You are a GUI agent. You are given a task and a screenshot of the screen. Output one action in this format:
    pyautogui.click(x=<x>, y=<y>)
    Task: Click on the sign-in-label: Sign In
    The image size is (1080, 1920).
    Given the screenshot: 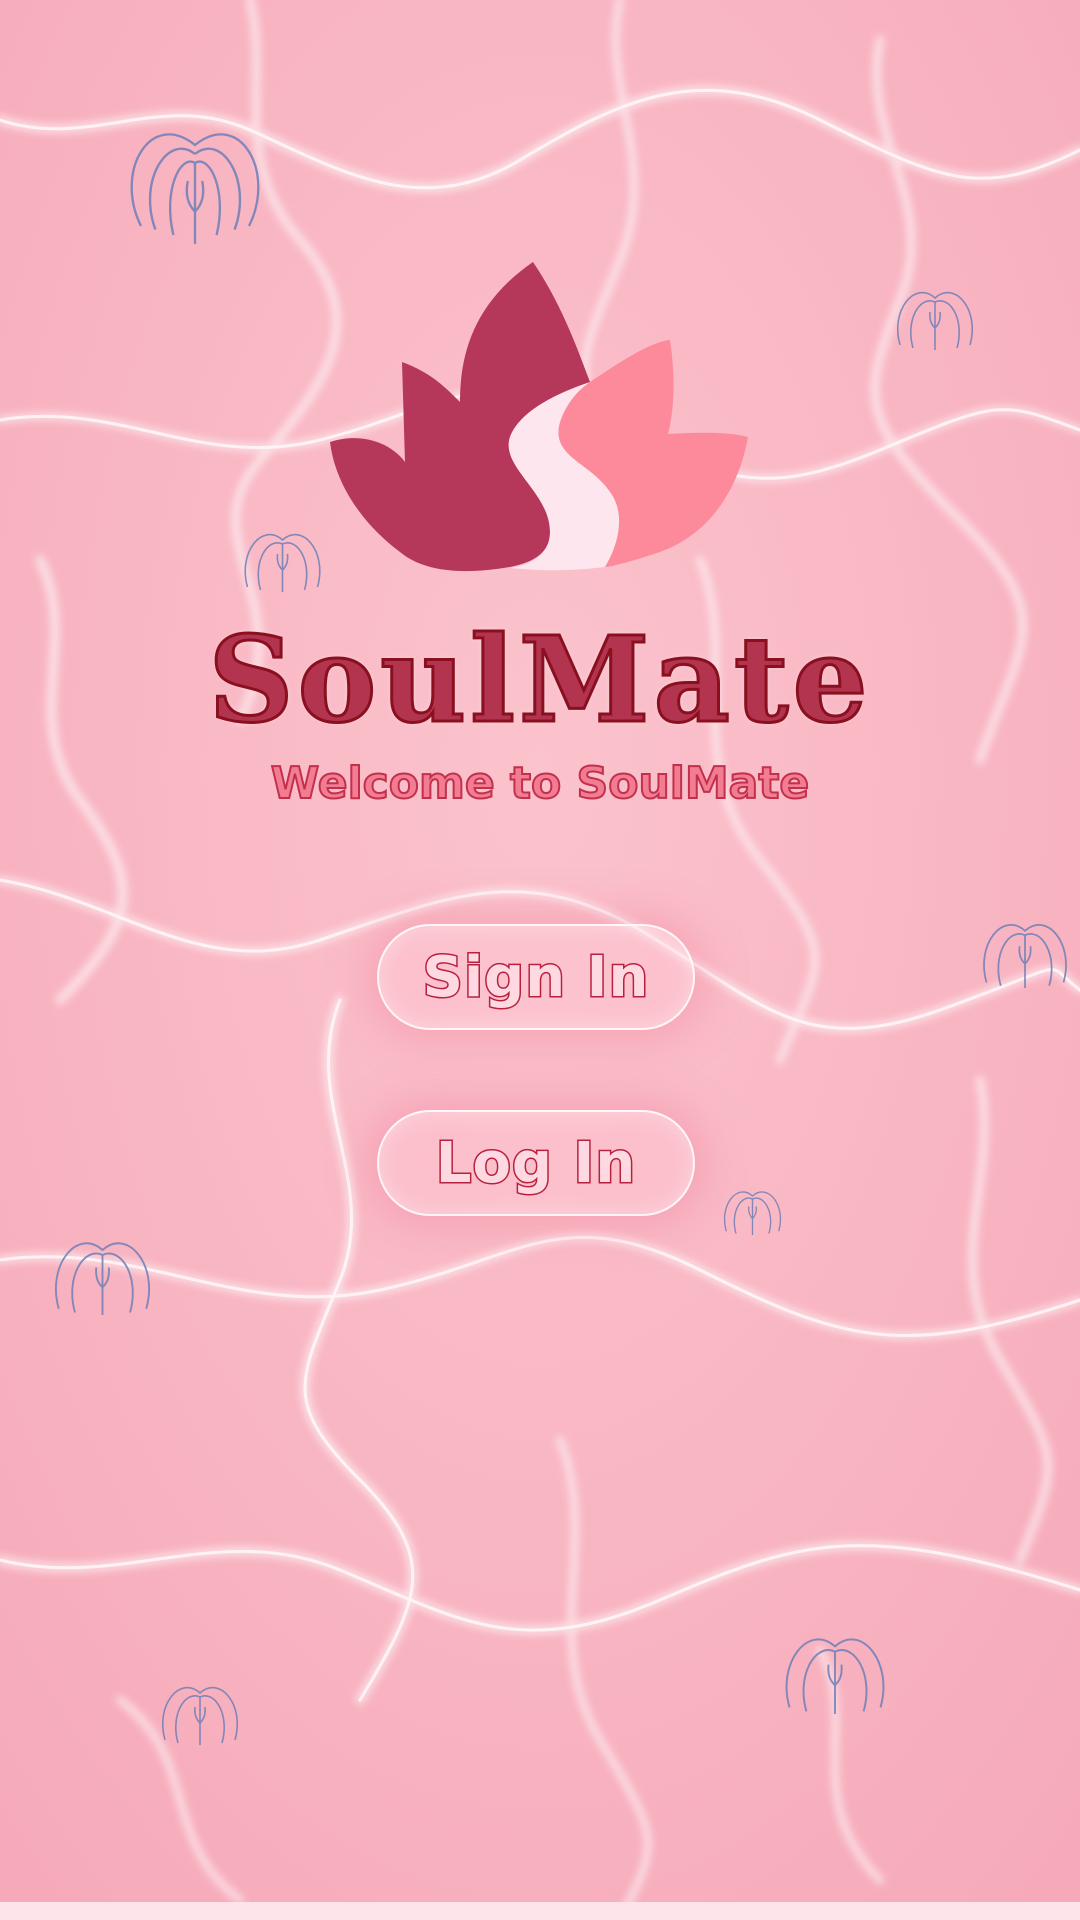 What is the action you would take?
    pyautogui.click(x=535, y=977)
    